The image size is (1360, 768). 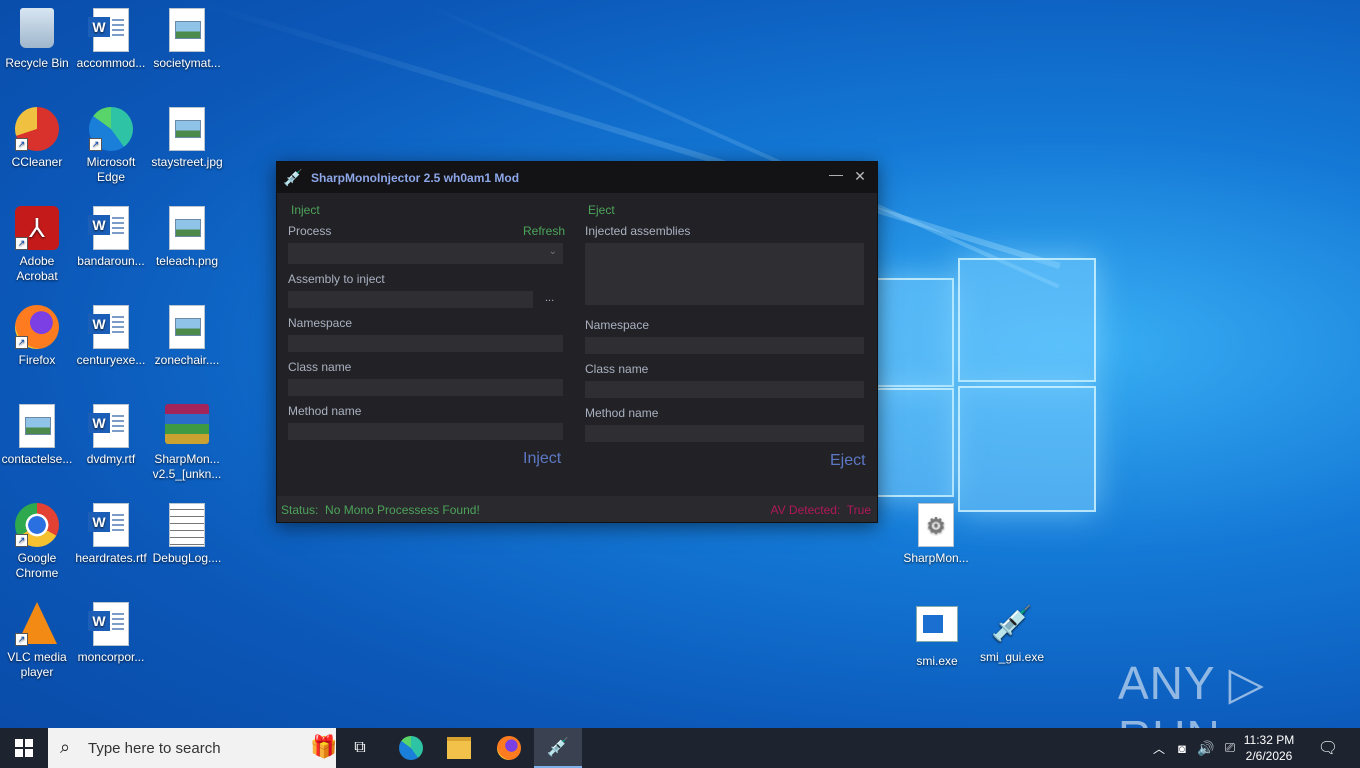 I want to click on injected-assemblies-list, so click(x=724, y=274).